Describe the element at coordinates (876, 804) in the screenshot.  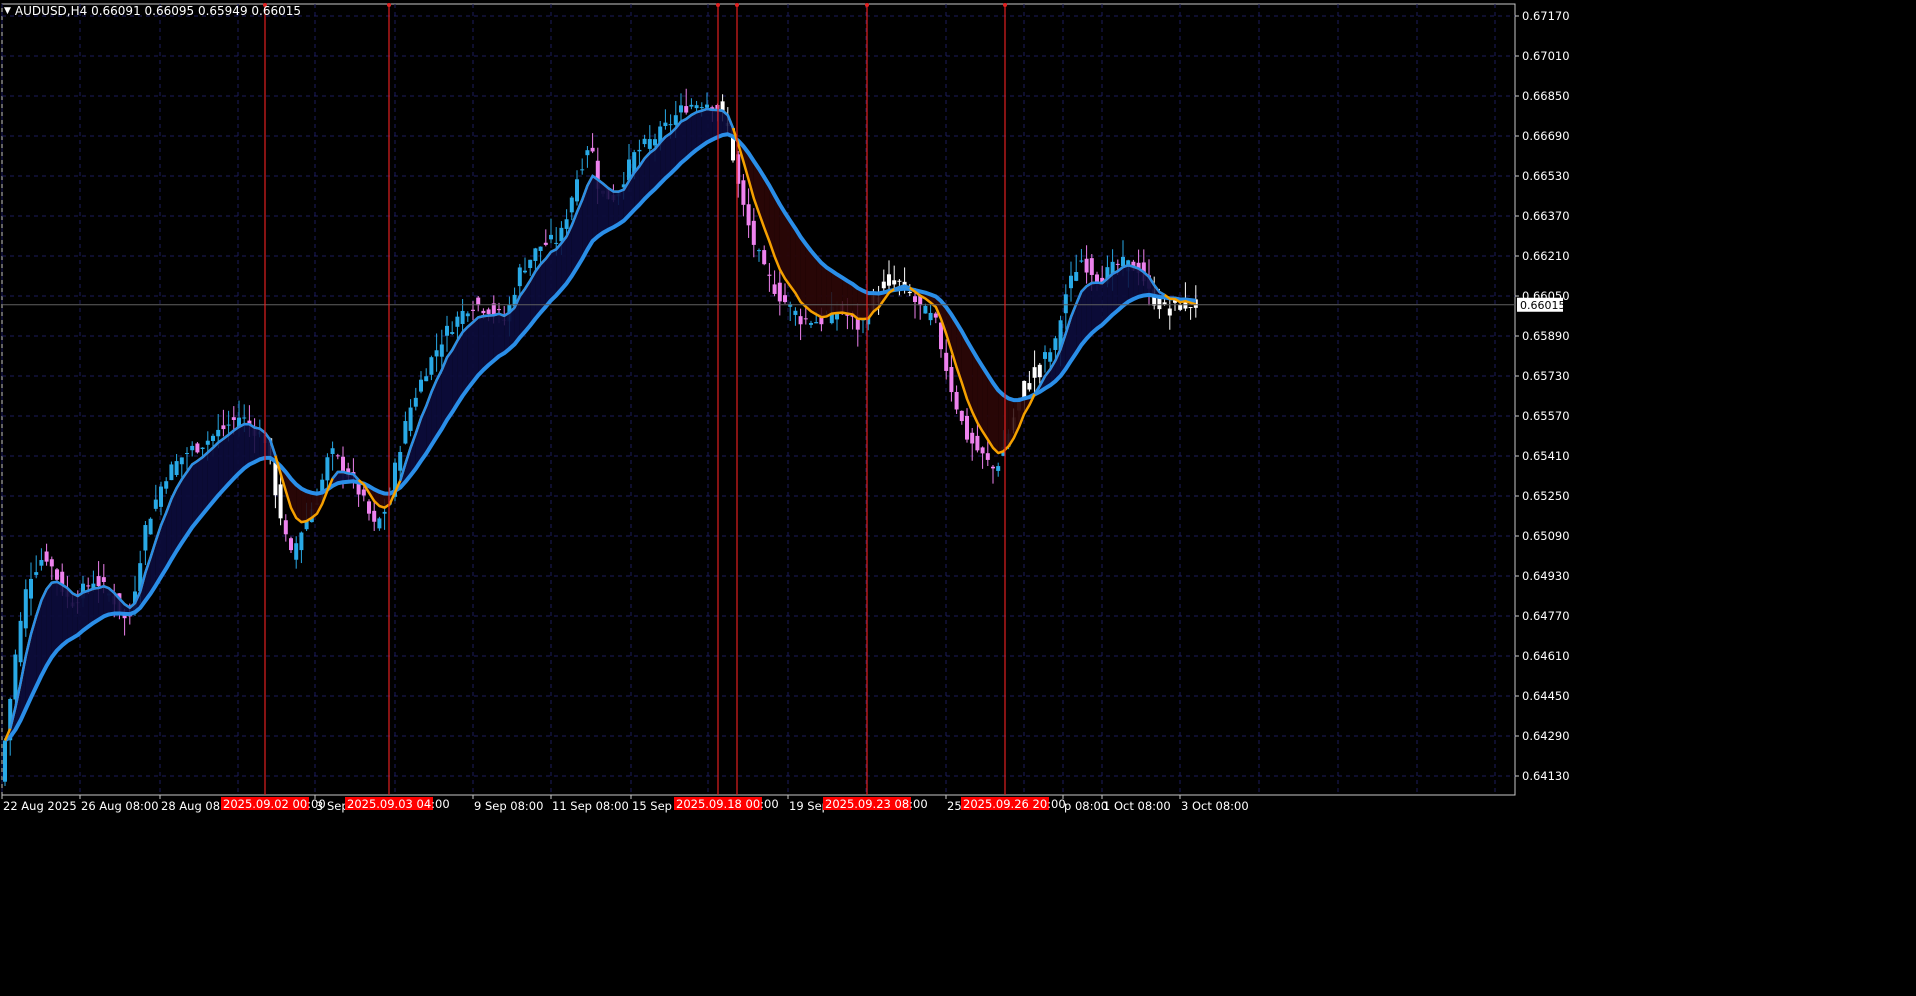
I see `signal-marker-tag-label: 2025.09.23 08:00` at that location.